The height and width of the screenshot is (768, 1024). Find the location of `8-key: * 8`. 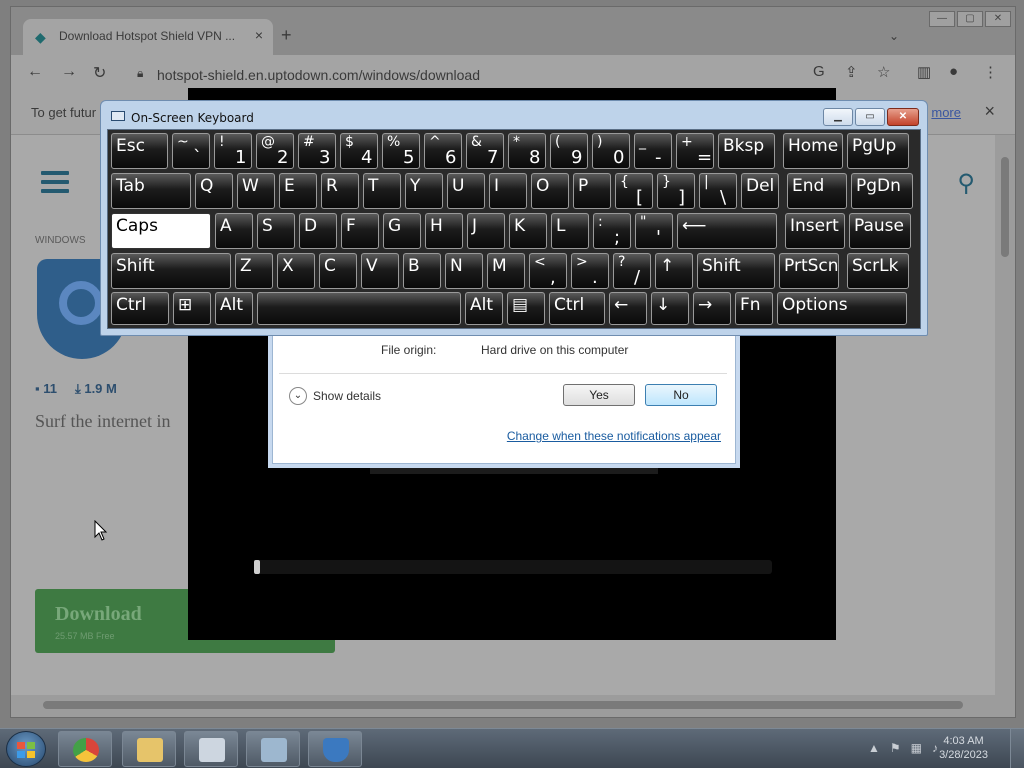

8-key: * 8 is located at coordinates (527, 151).